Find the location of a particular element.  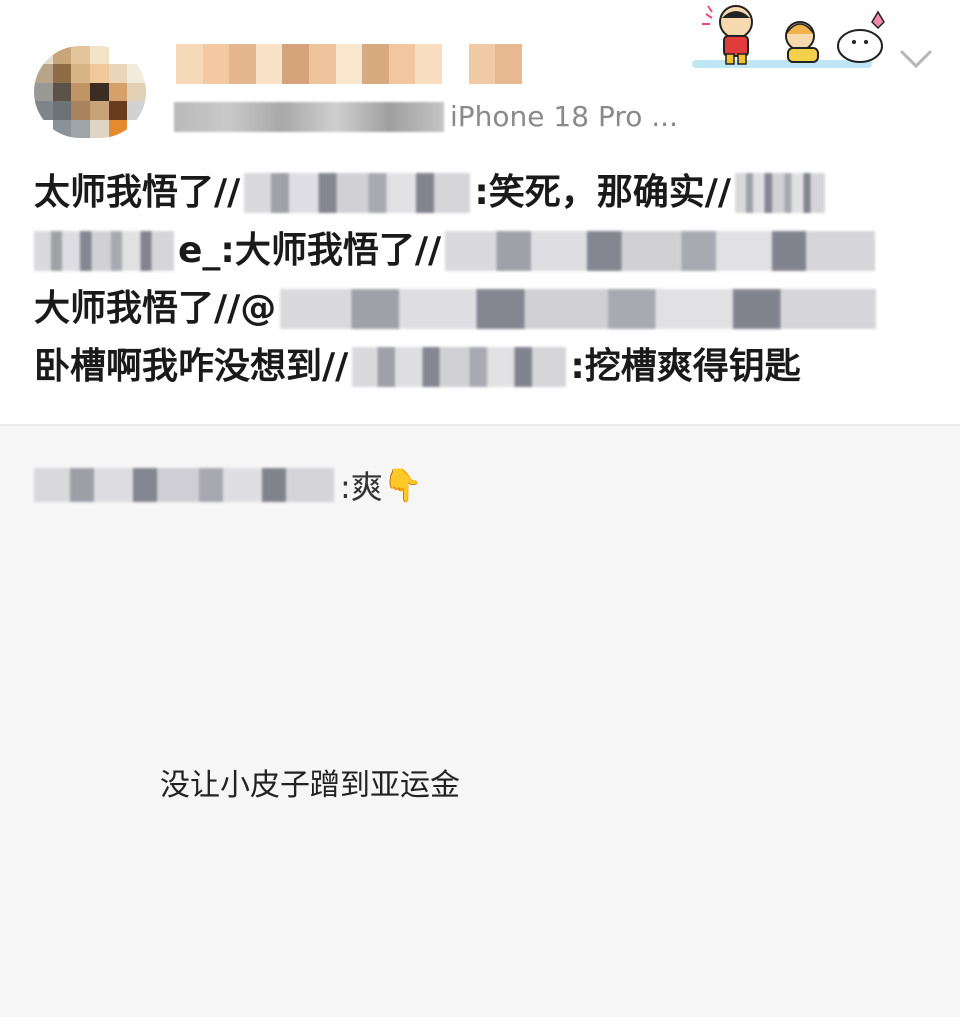

post-text: :笑死，那确实// is located at coordinates (603, 192).